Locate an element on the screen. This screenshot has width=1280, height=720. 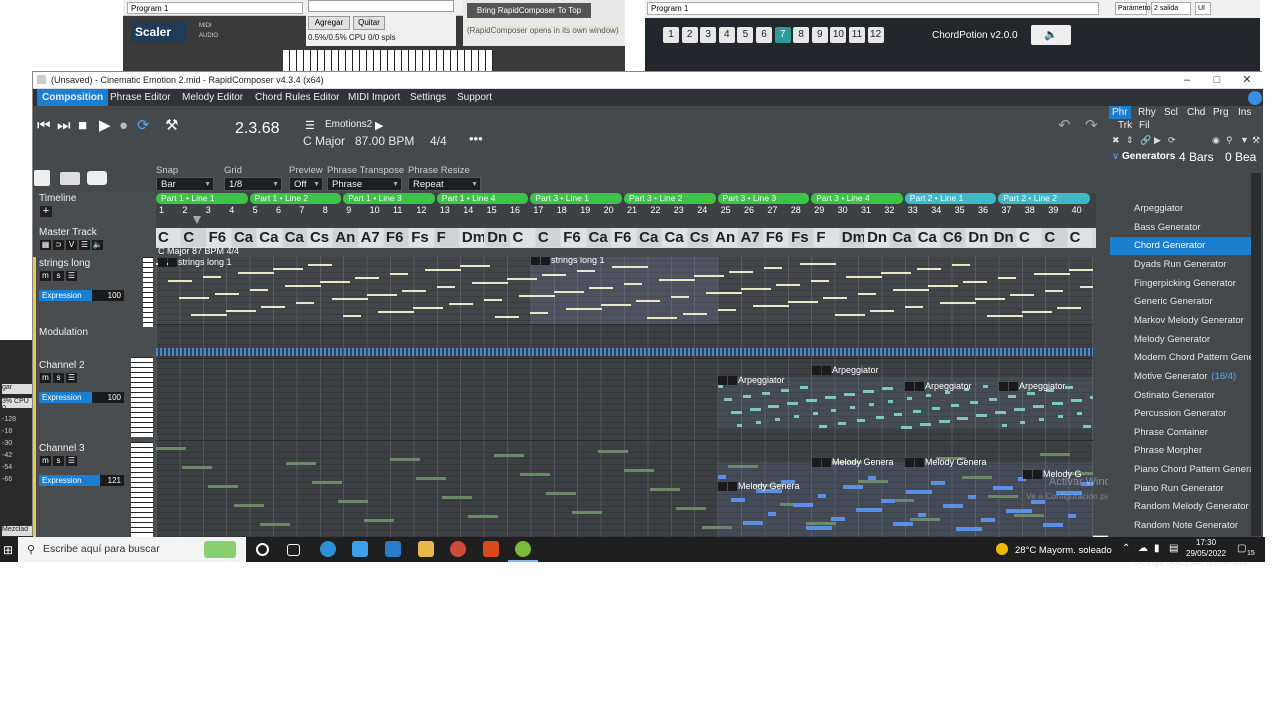
battery-icon: ▮ is located at coordinates (1157, 548).